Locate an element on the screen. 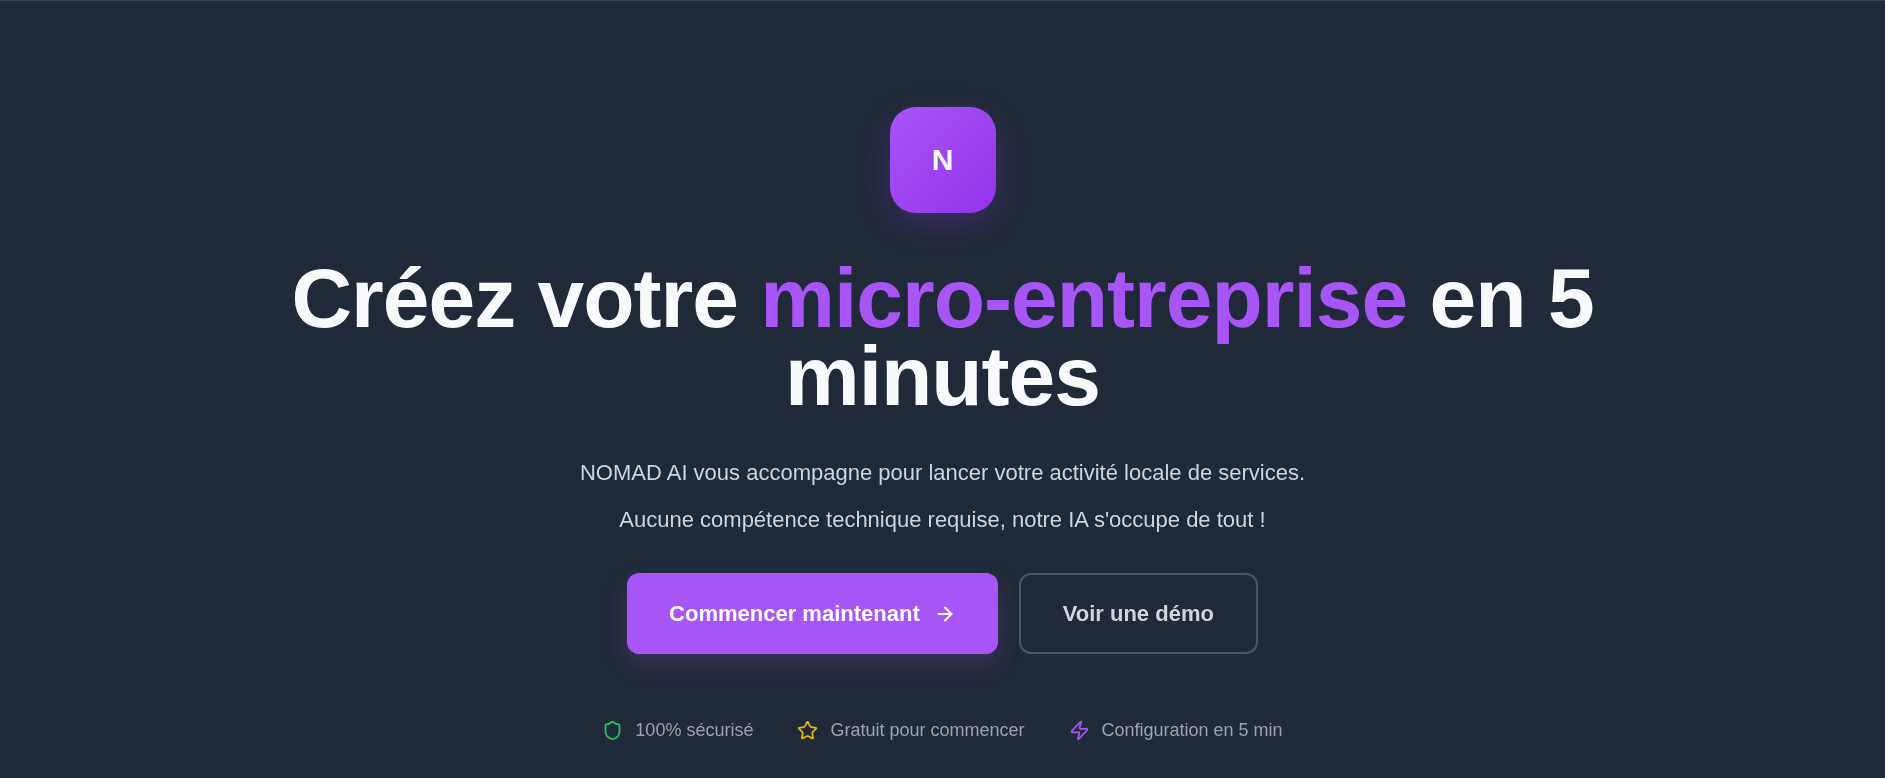 Image resolution: width=1885 pixels, height=778 pixels. feature-label: Configuration en 5 min is located at coordinates (1192, 730).